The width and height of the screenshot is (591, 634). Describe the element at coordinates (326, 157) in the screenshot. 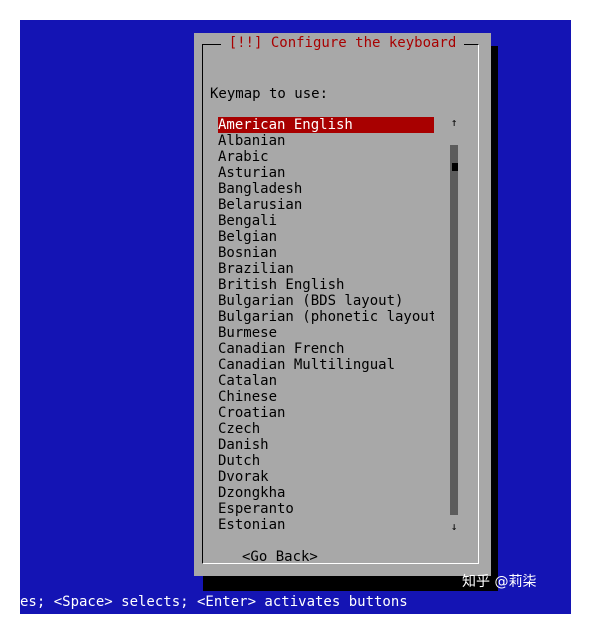

I see `keymap-option: Arabic` at that location.